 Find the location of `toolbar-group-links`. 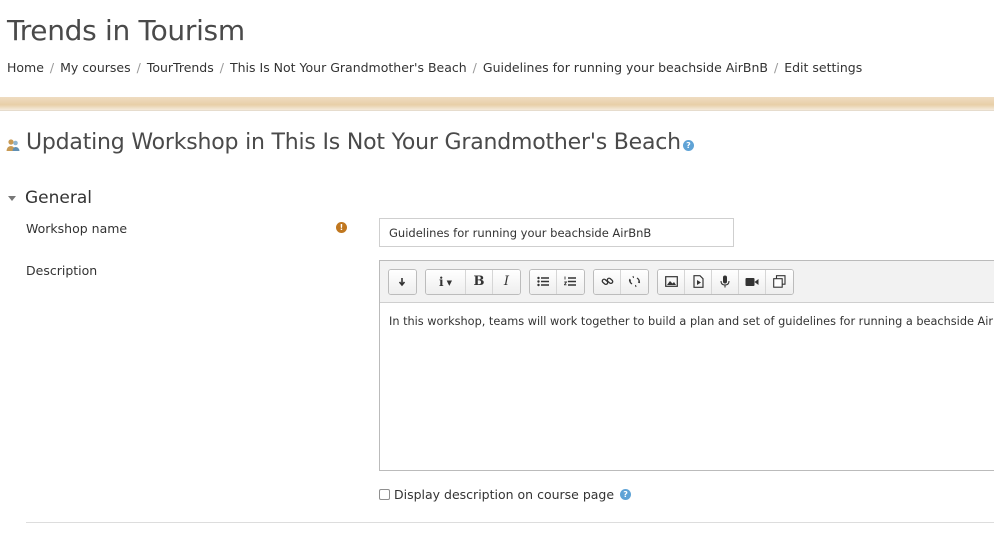

toolbar-group-links is located at coordinates (621, 281).